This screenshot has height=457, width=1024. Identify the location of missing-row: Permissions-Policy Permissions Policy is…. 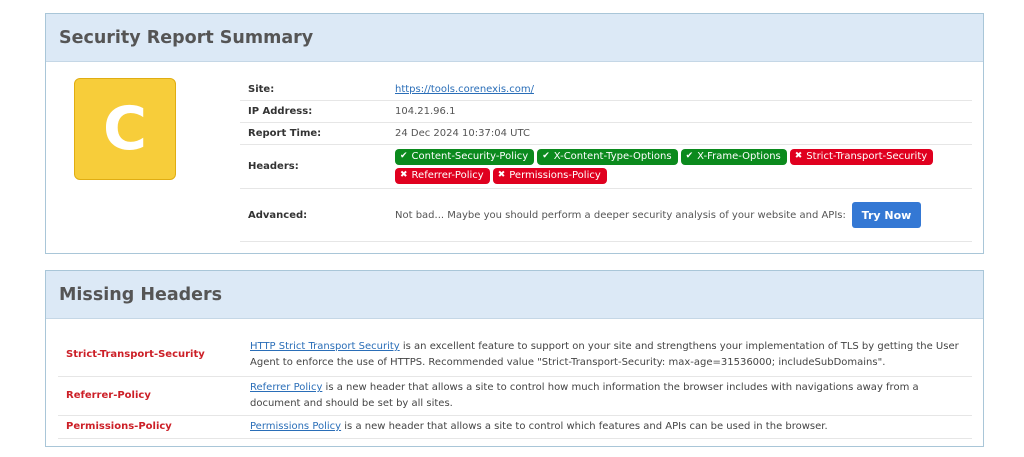
(515, 427).